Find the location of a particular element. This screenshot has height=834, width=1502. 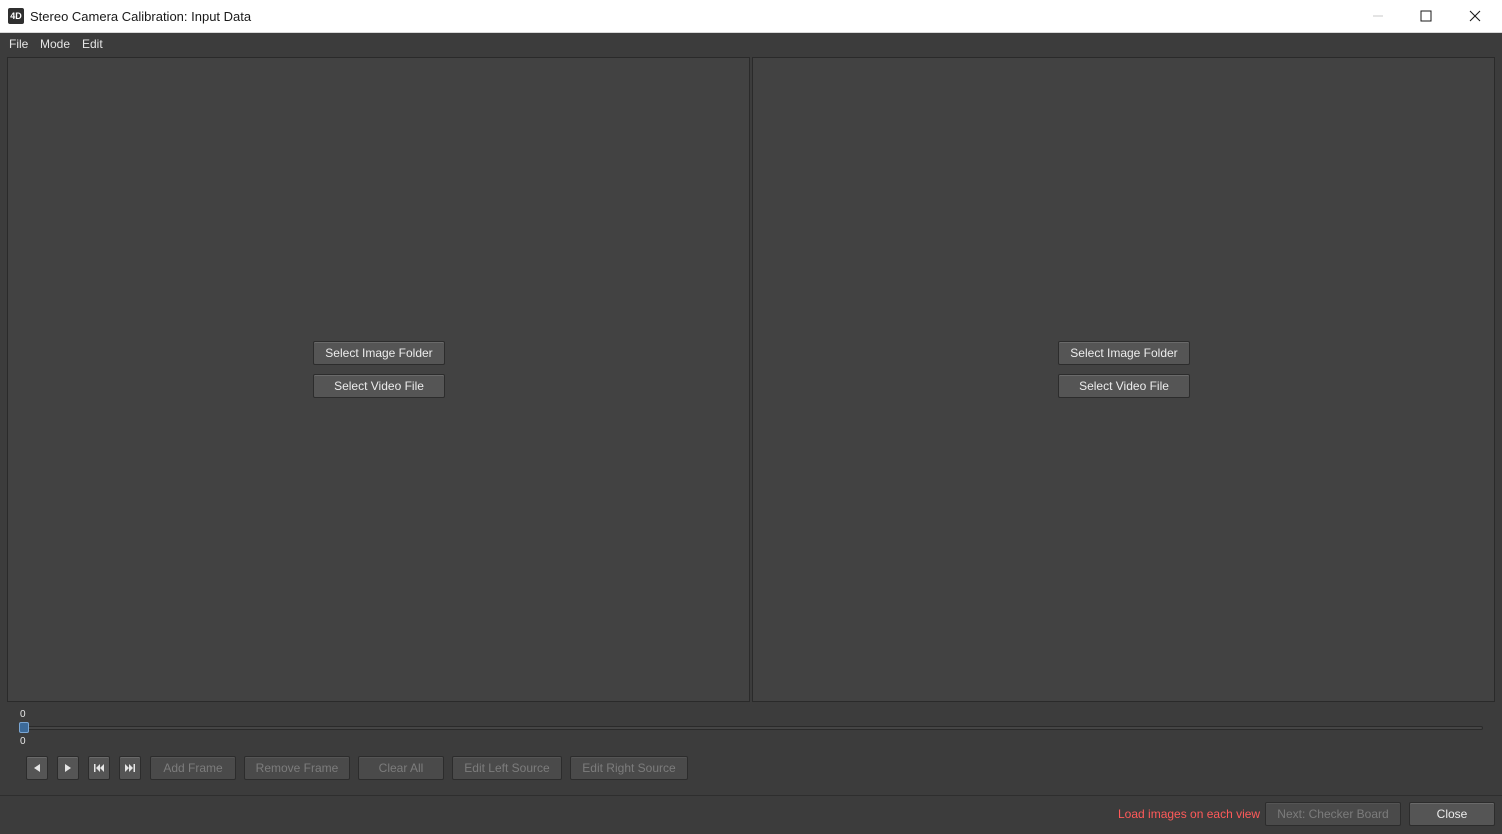

close-button: Close is located at coordinates (1452, 814).